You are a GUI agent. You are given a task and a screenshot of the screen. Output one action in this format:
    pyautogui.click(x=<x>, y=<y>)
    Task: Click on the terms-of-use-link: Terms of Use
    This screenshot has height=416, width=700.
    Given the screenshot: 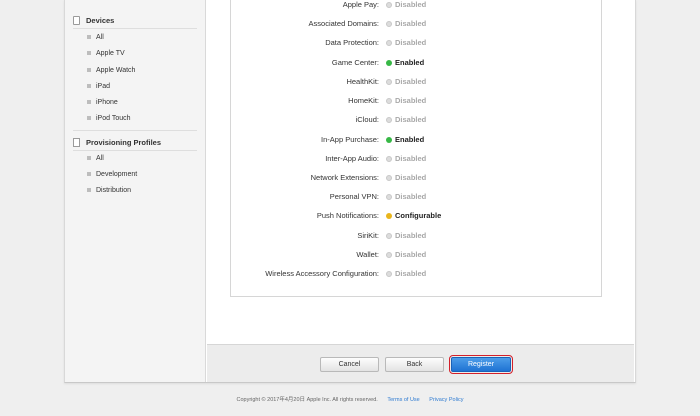 What is the action you would take?
    pyautogui.click(x=403, y=400)
    